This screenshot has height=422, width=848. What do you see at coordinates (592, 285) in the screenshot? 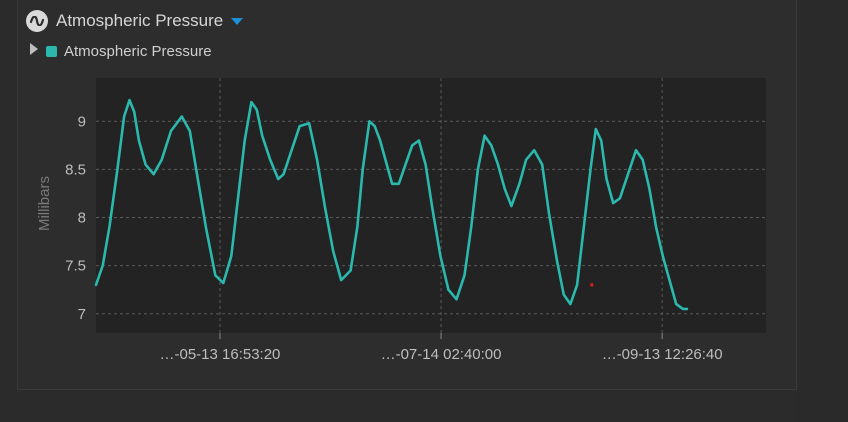
I see `outlier-point` at bounding box center [592, 285].